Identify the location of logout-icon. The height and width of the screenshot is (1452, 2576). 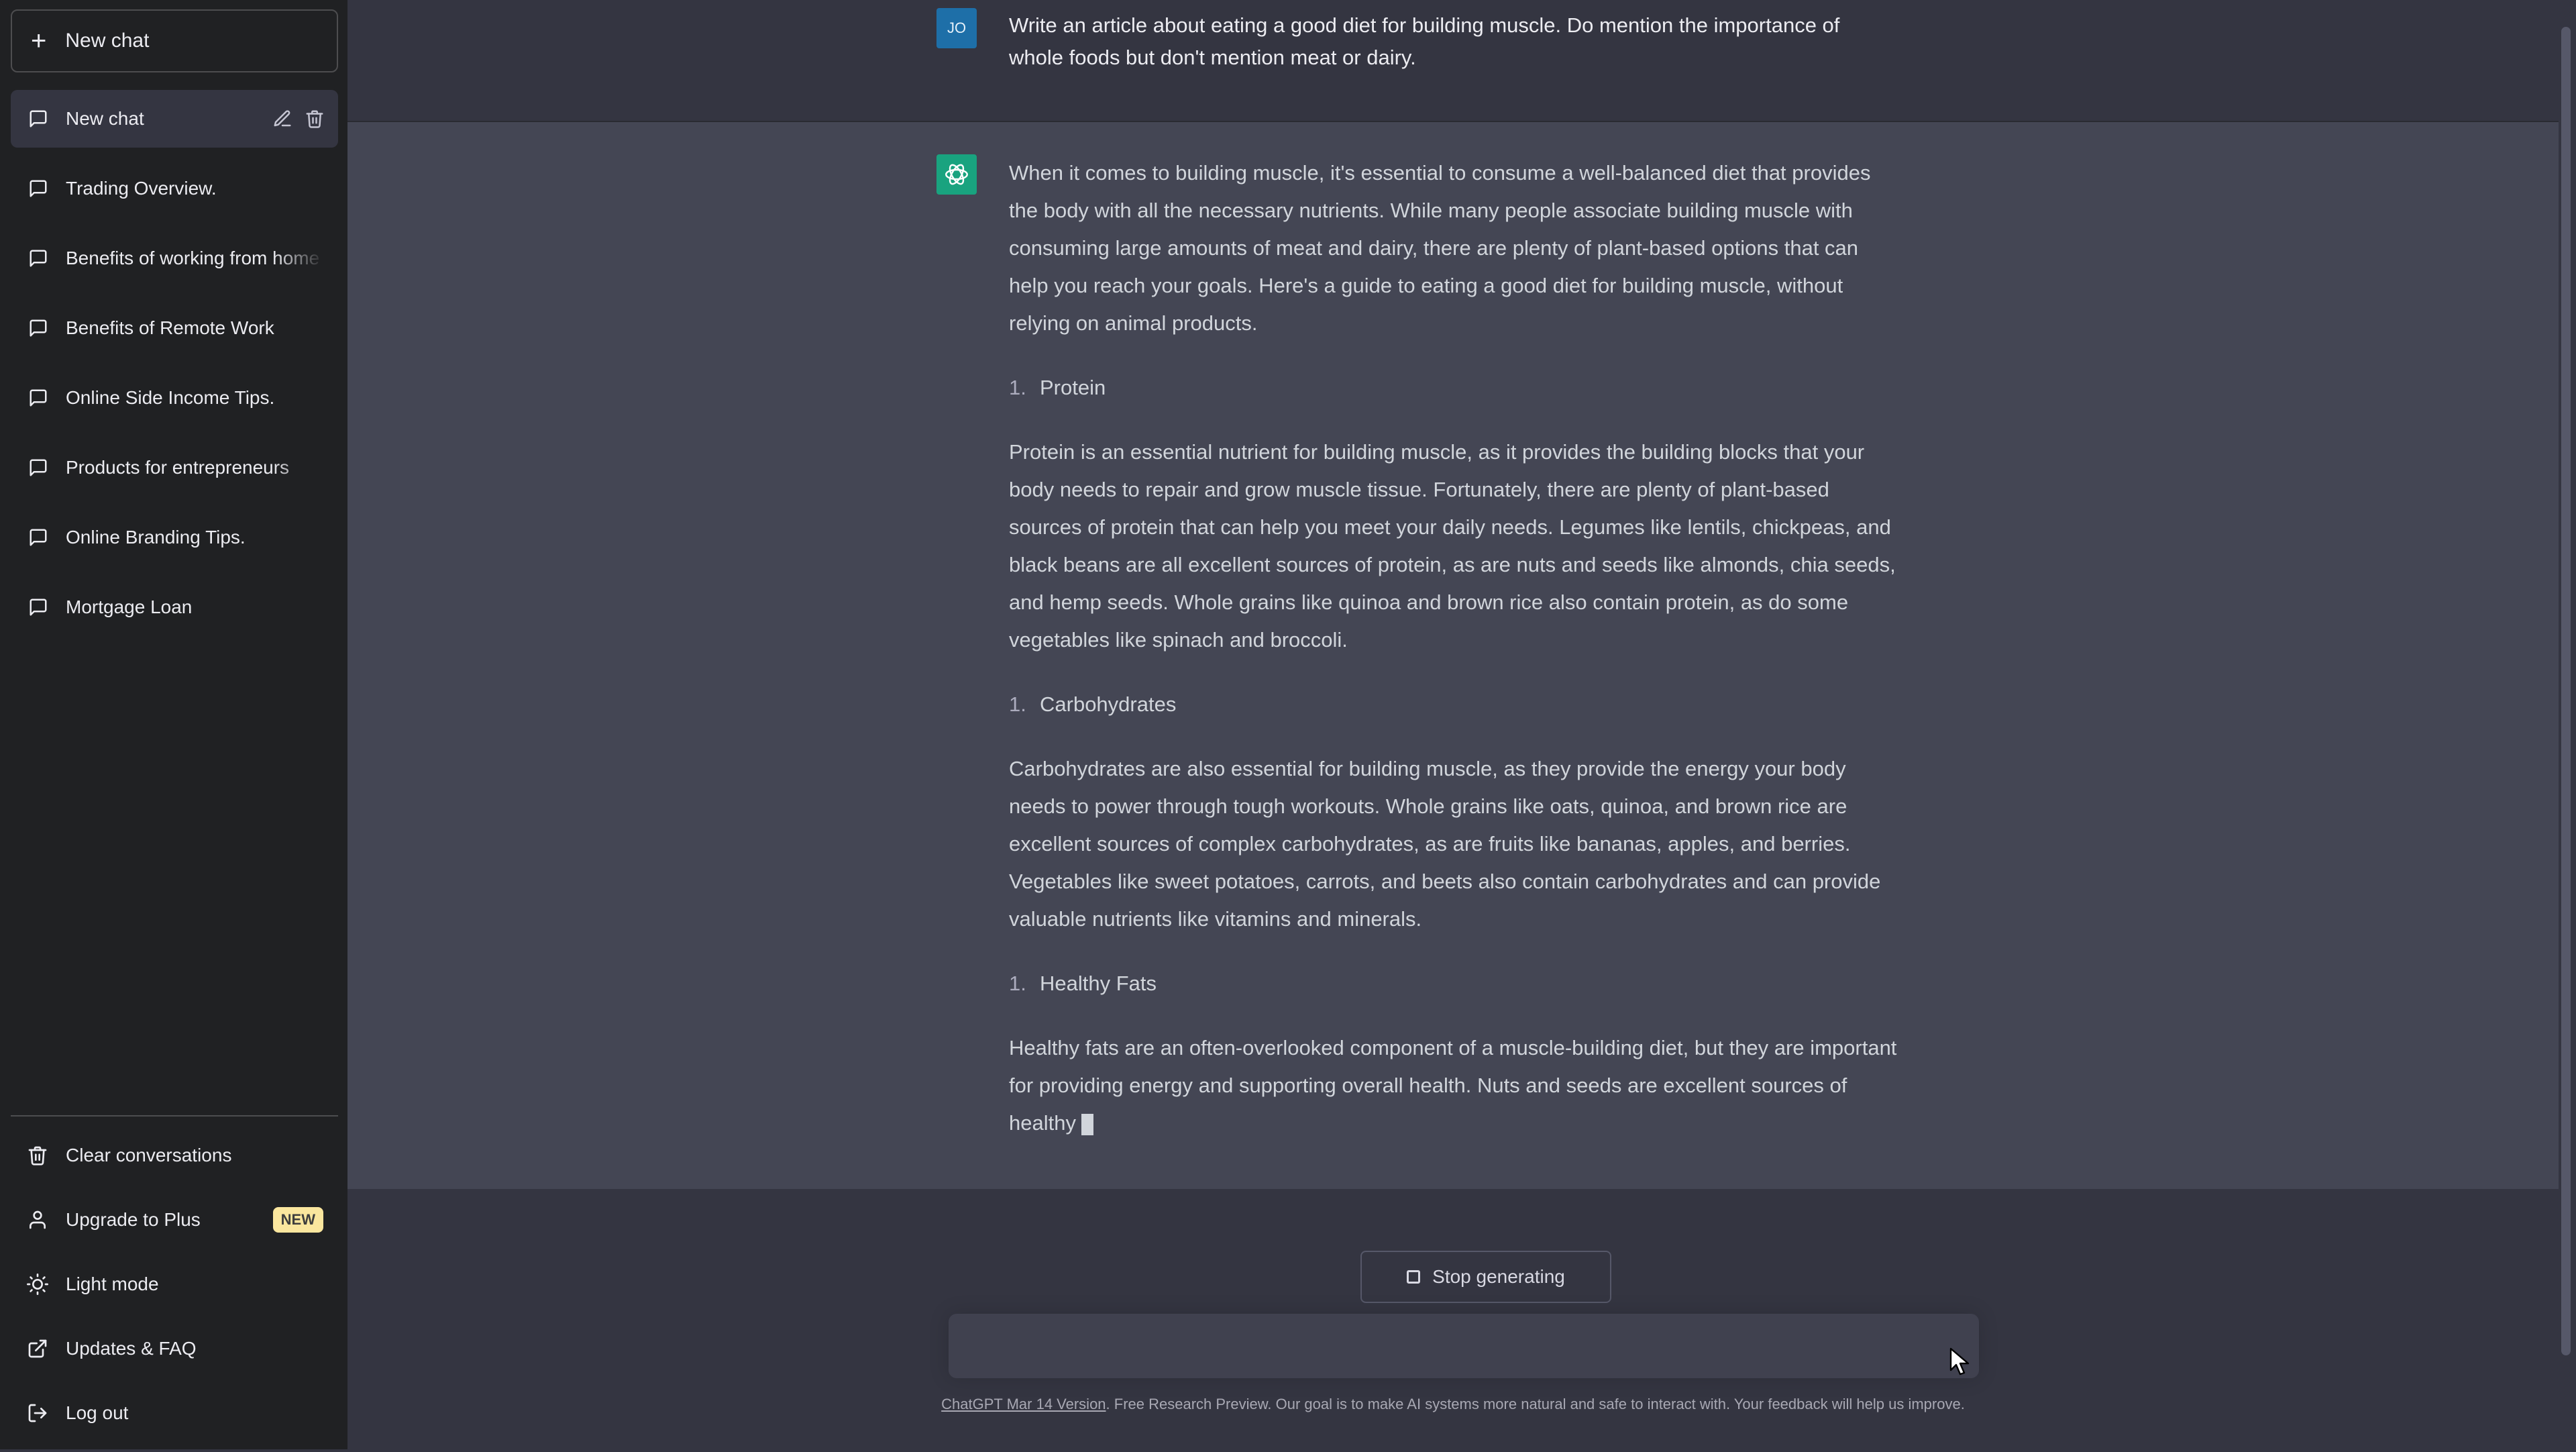
(37, 1413).